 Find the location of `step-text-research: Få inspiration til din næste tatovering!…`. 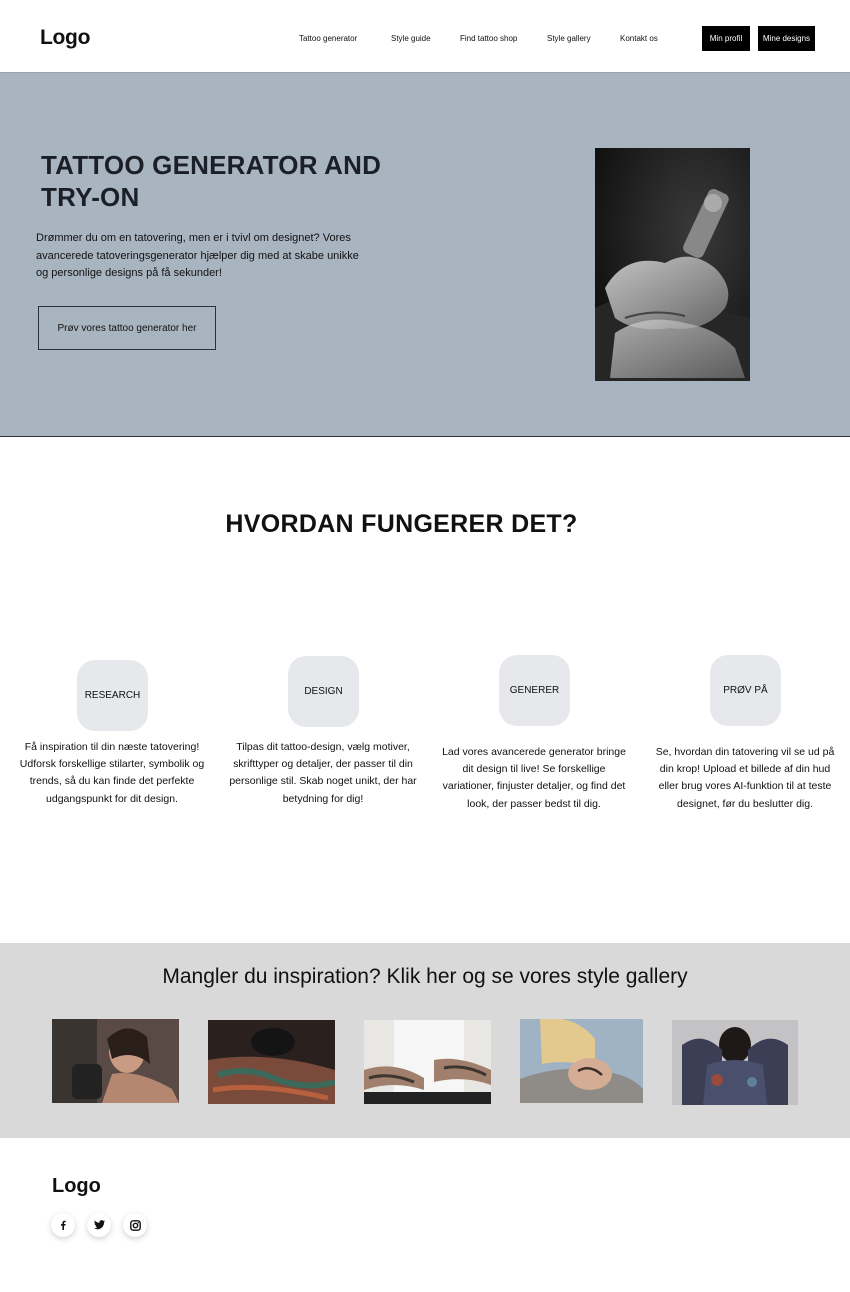

step-text-research: Få inspiration til din næste tatovering!… is located at coordinates (112, 773).